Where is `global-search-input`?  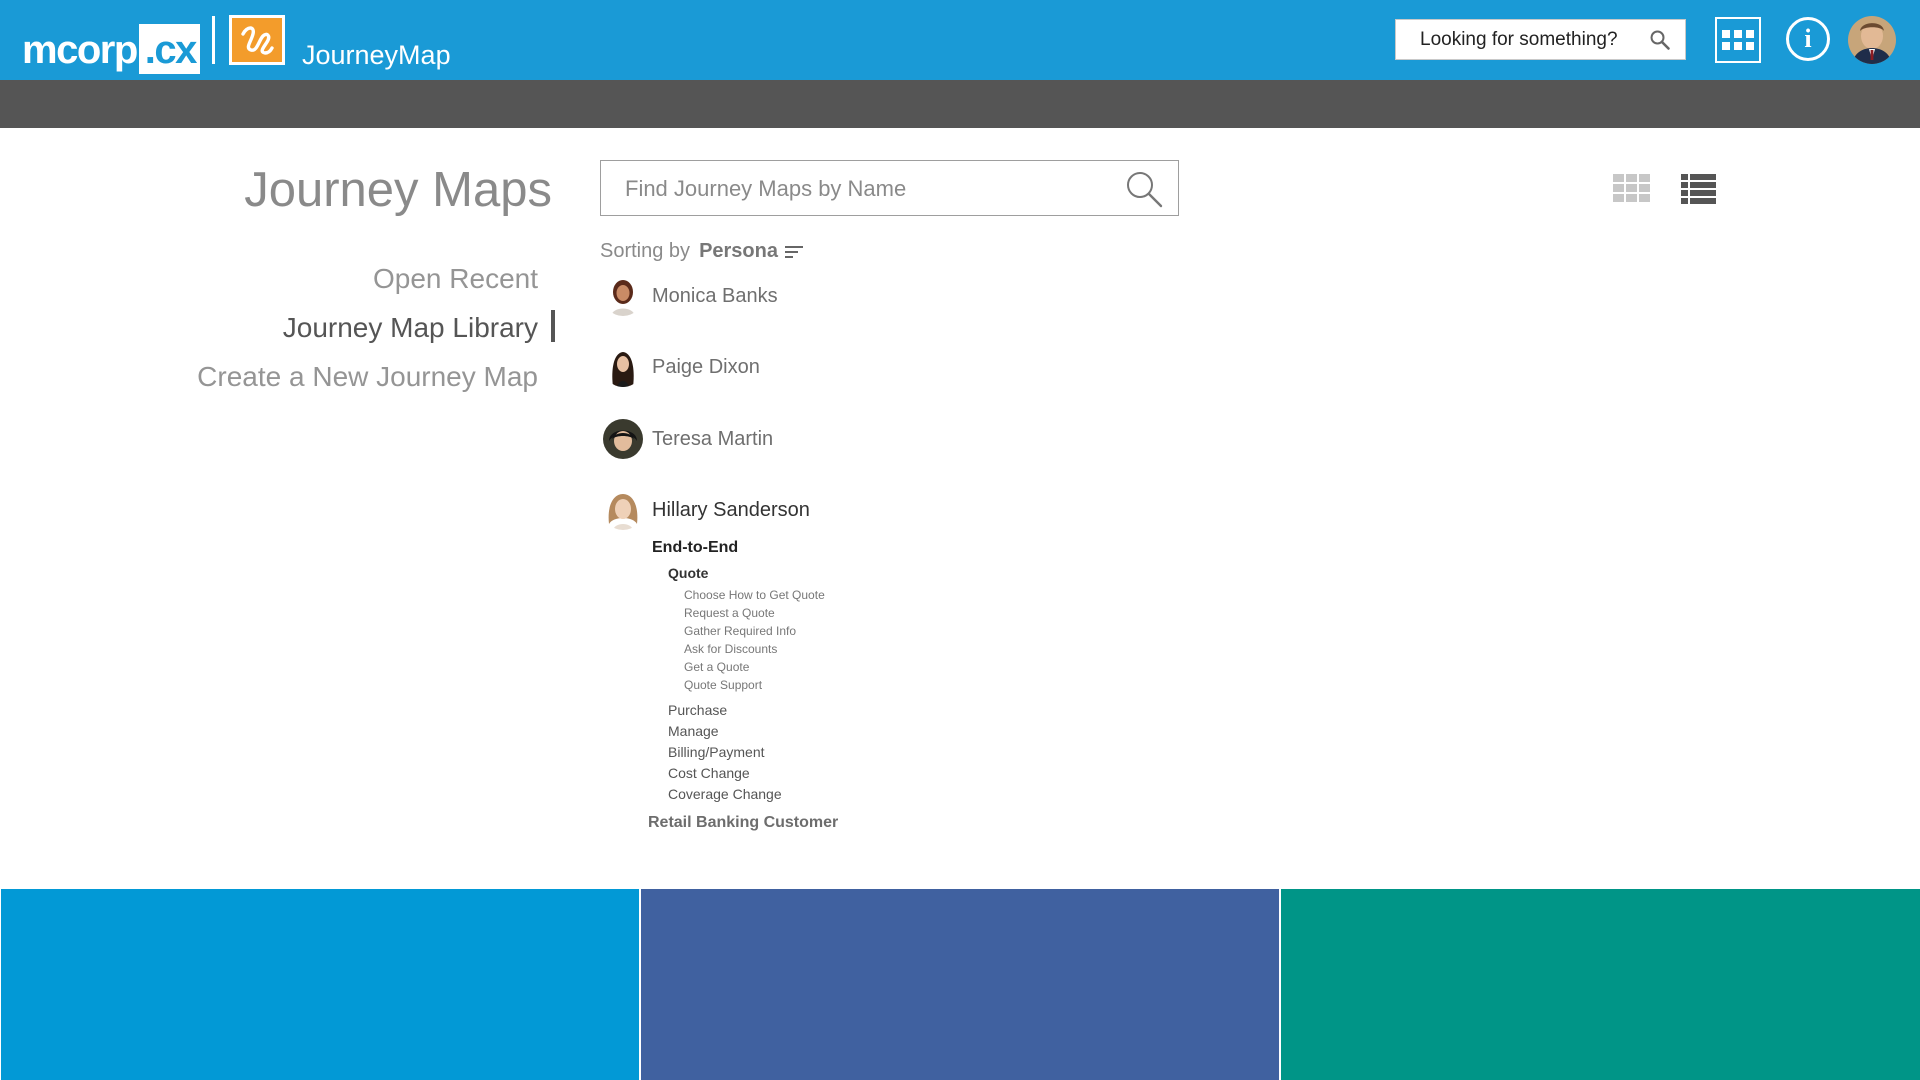
global-search-input is located at coordinates (1535, 39).